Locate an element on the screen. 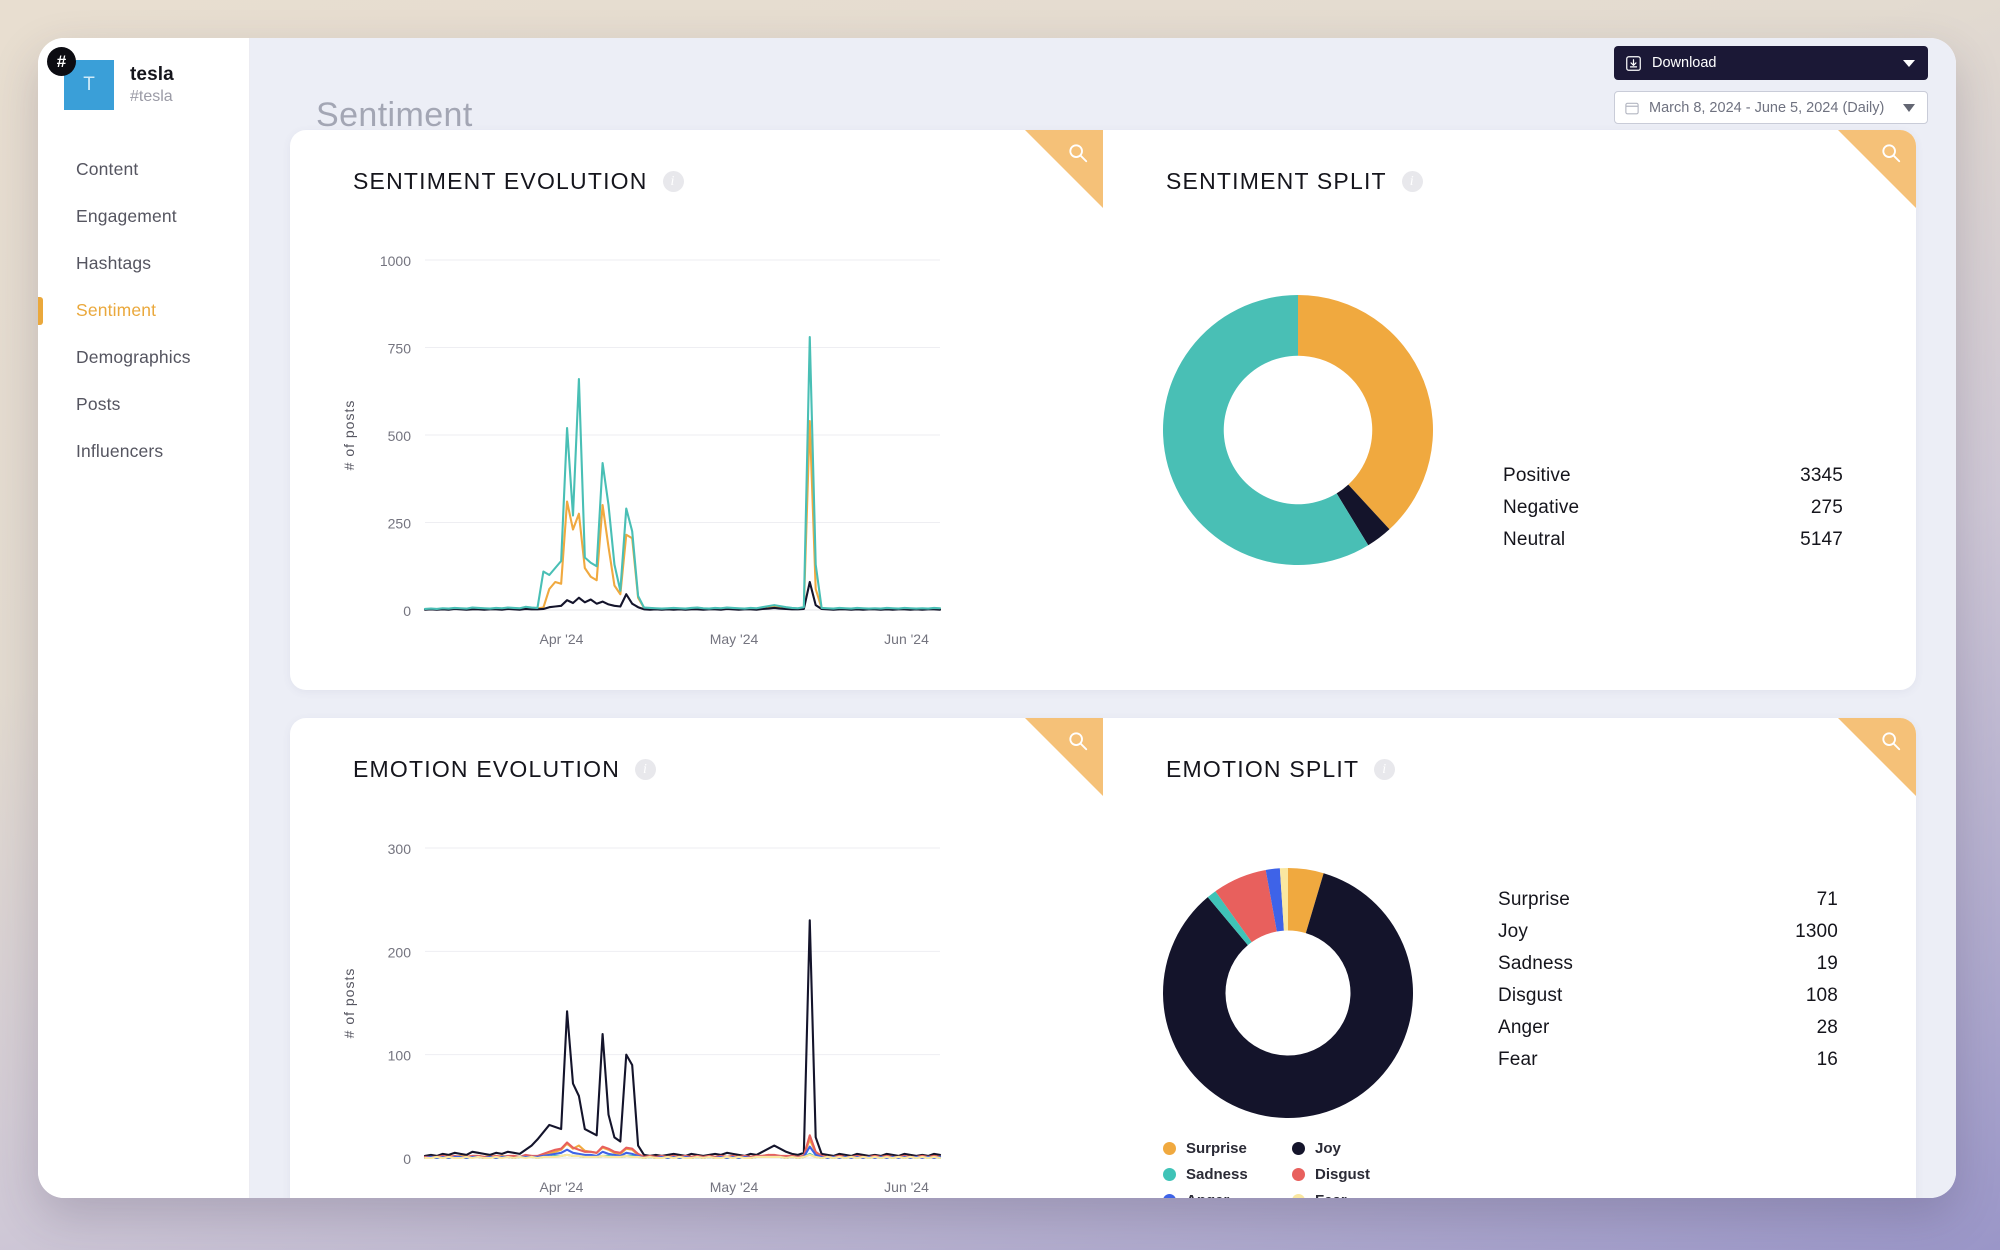 Image resolution: width=2000 pixels, height=1250 pixels. sentiment-split-donut is located at coordinates (1298, 432).